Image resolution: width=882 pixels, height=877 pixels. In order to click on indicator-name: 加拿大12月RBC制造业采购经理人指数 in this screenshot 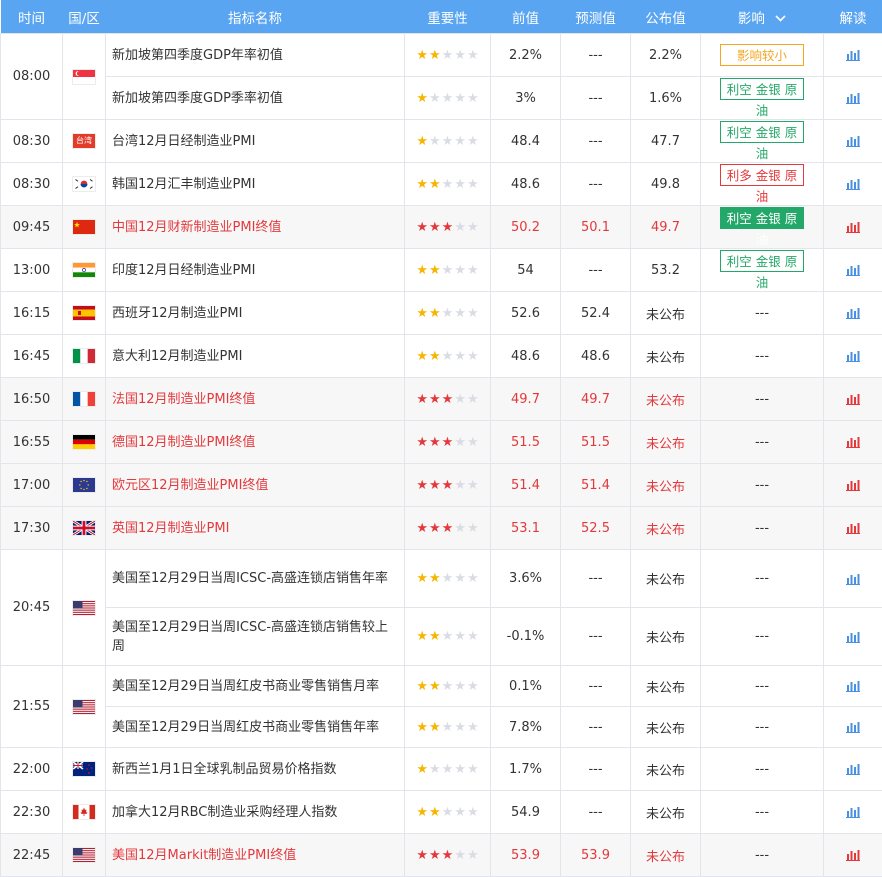, I will do `click(255, 812)`.